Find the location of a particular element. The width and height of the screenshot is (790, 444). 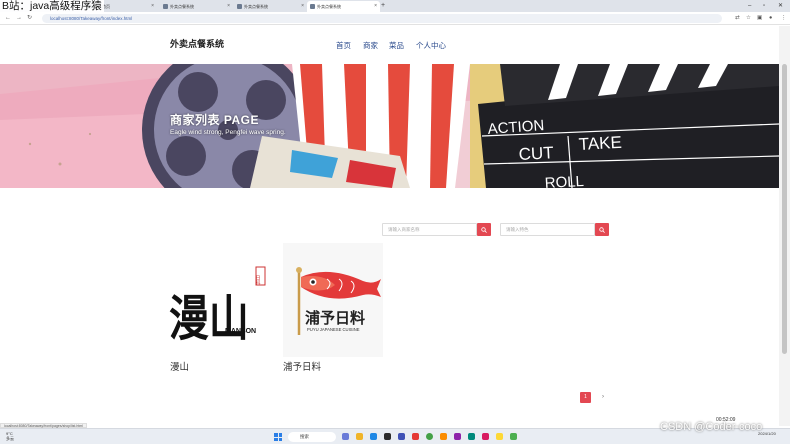

url-input: localhost:8080/Takeaway/front/index.html is located at coordinates (382, 18).